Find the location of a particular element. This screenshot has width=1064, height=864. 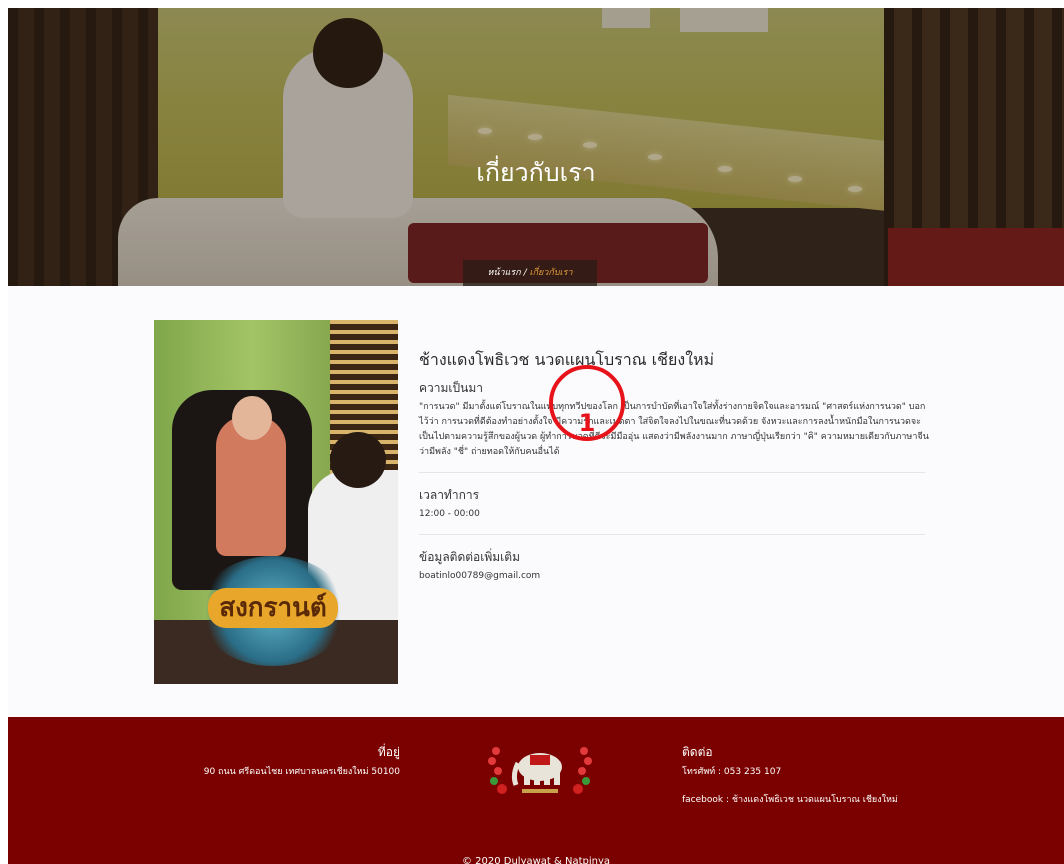

flower-garland-right-icon is located at coordinates (582, 770).